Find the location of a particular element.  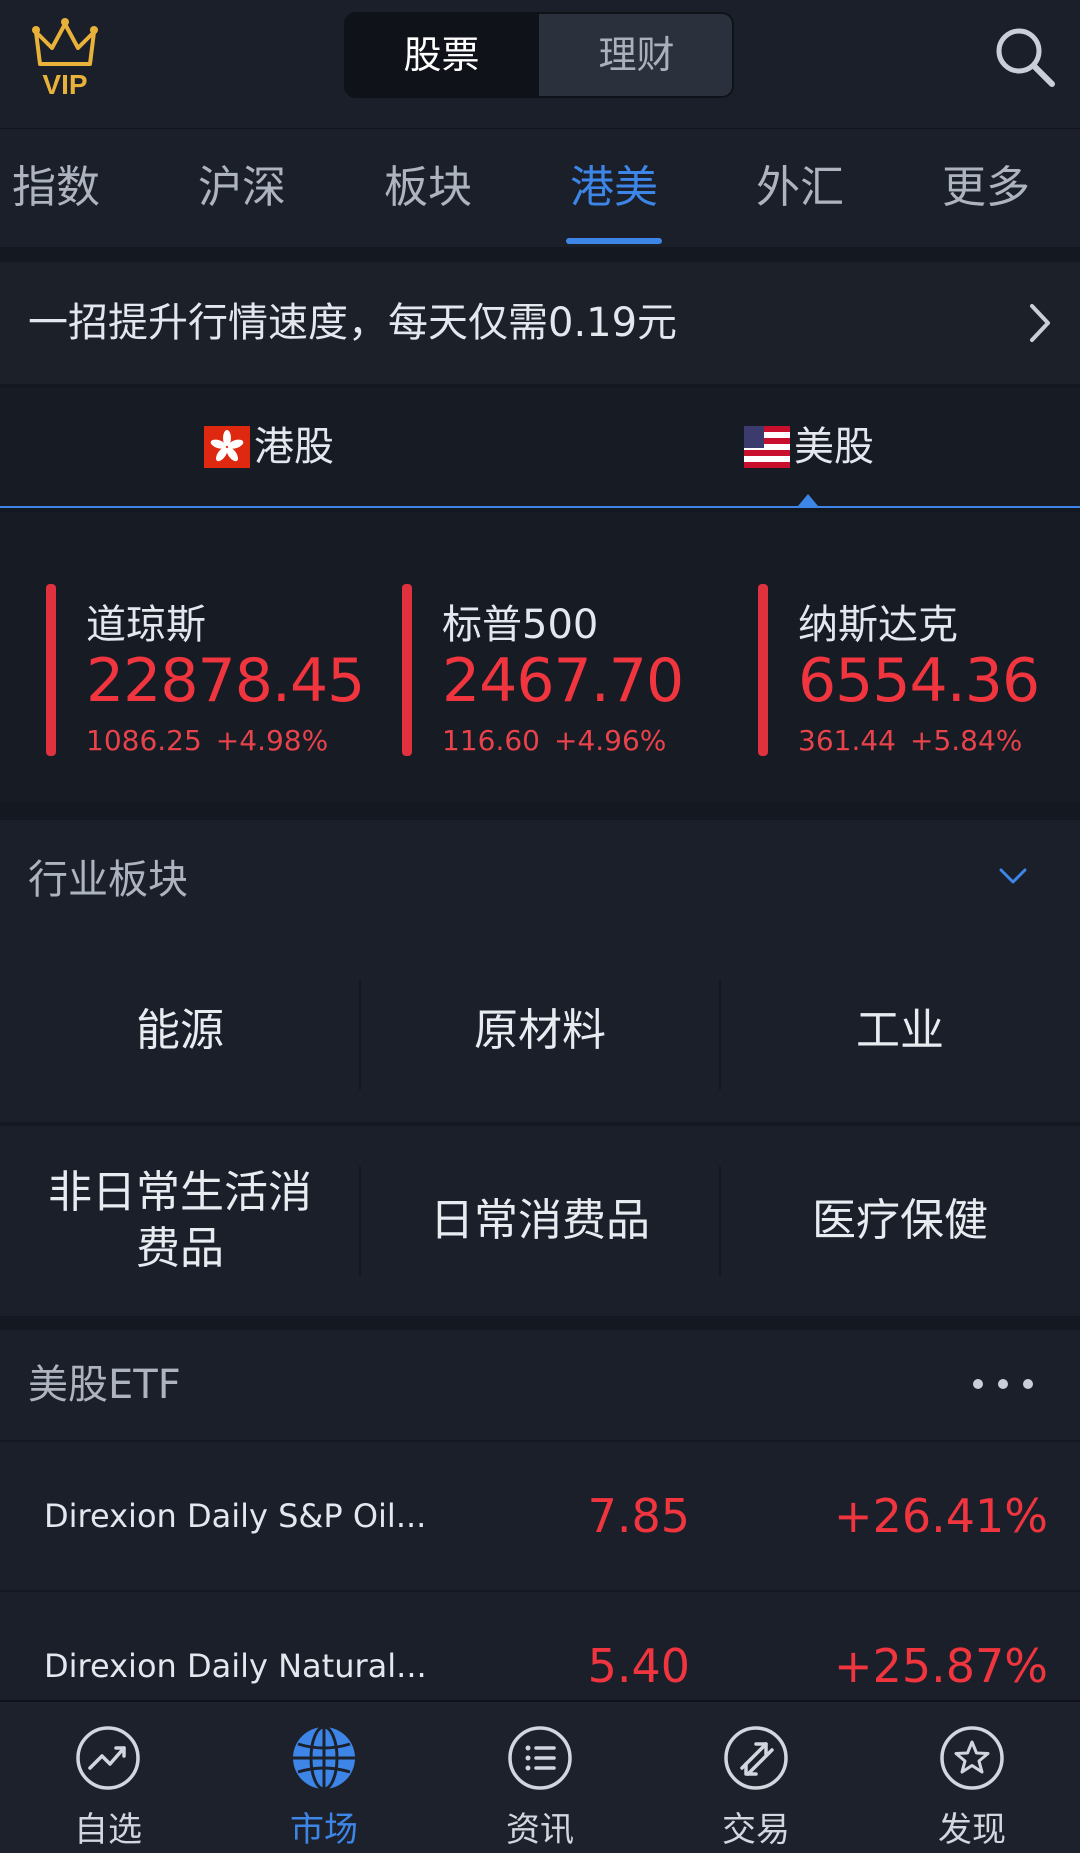

index-change: 361.44 +5.84% is located at coordinates (917, 740).